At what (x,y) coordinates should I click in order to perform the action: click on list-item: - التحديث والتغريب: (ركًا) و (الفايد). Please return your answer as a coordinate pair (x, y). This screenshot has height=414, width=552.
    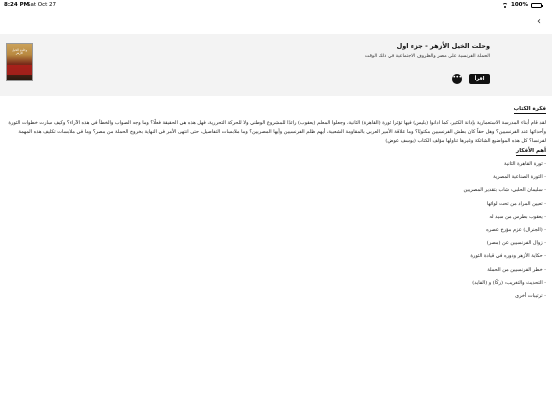
    Looking at the image, I should click on (505, 286).